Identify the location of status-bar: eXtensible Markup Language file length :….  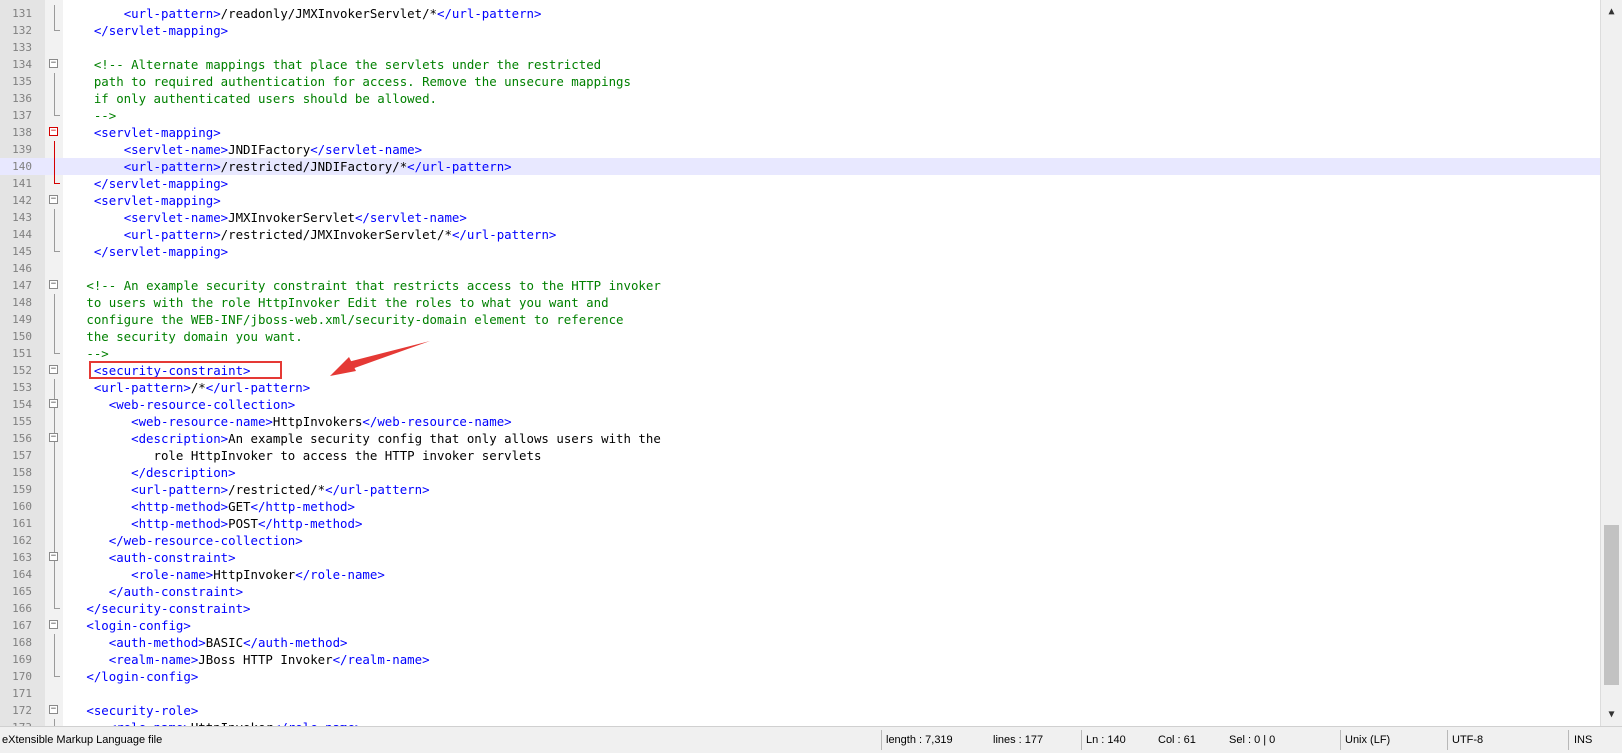
(811, 739).